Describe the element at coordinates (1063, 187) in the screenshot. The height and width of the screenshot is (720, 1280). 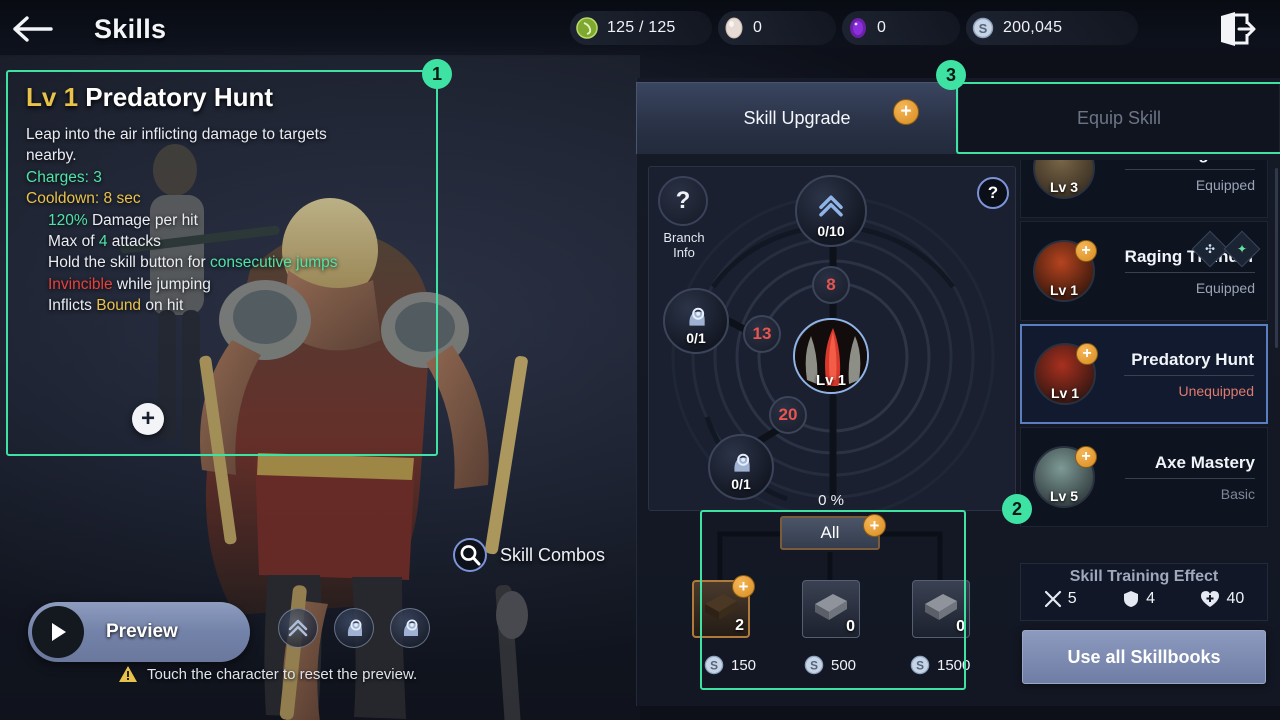
I see `skill-level-falling-rock: Lv 3` at that location.